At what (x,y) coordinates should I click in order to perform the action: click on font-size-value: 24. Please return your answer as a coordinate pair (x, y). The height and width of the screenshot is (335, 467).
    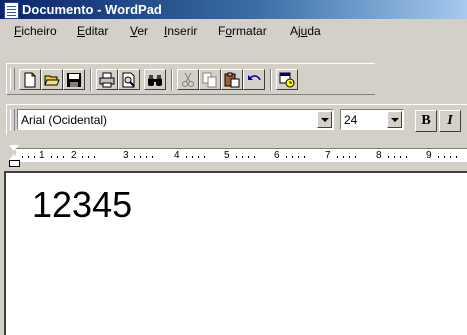
    Looking at the image, I should click on (351, 120).